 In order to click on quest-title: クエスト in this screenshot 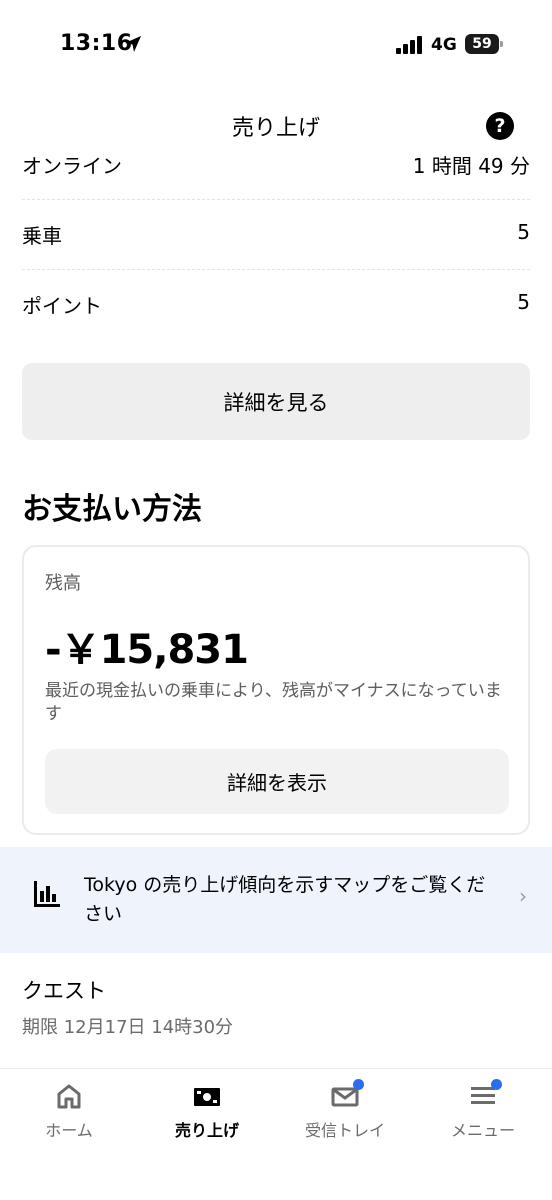, I will do `click(64, 990)`.